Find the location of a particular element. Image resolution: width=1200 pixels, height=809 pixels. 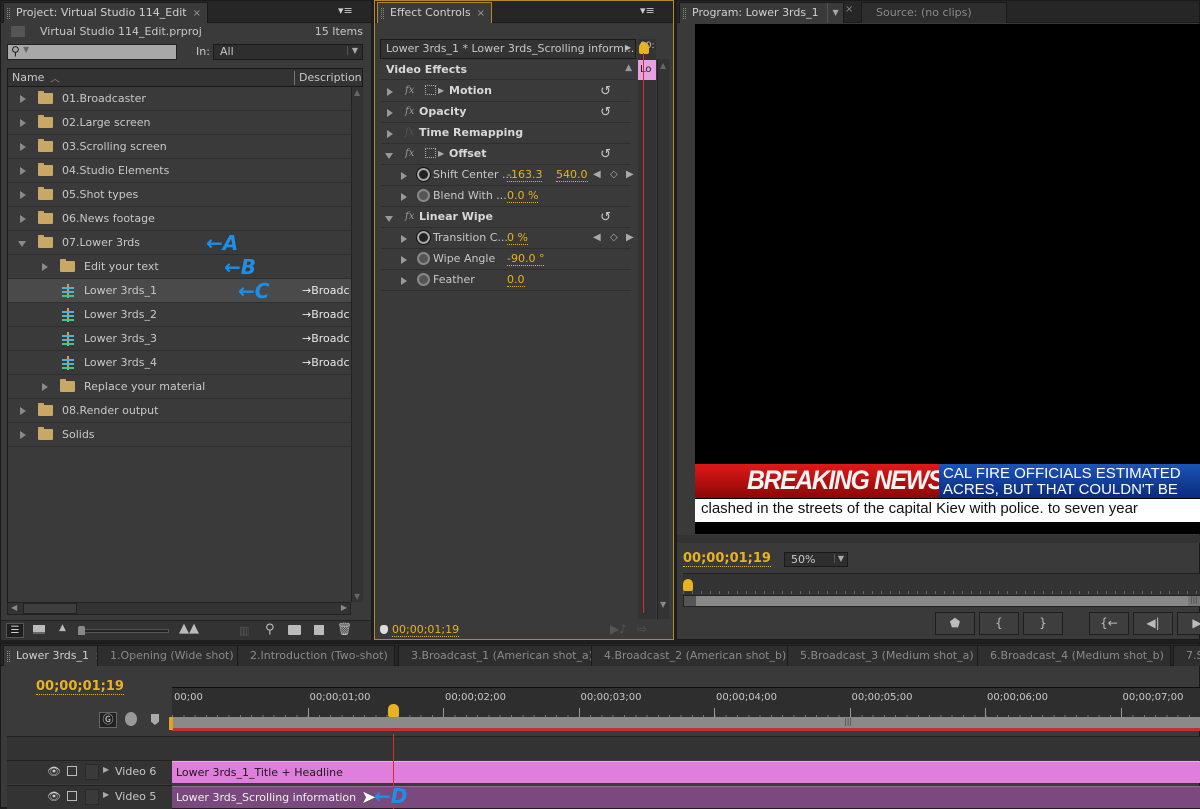

effect-time-remapping: fx Time Remapping is located at coordinates (506, 133).